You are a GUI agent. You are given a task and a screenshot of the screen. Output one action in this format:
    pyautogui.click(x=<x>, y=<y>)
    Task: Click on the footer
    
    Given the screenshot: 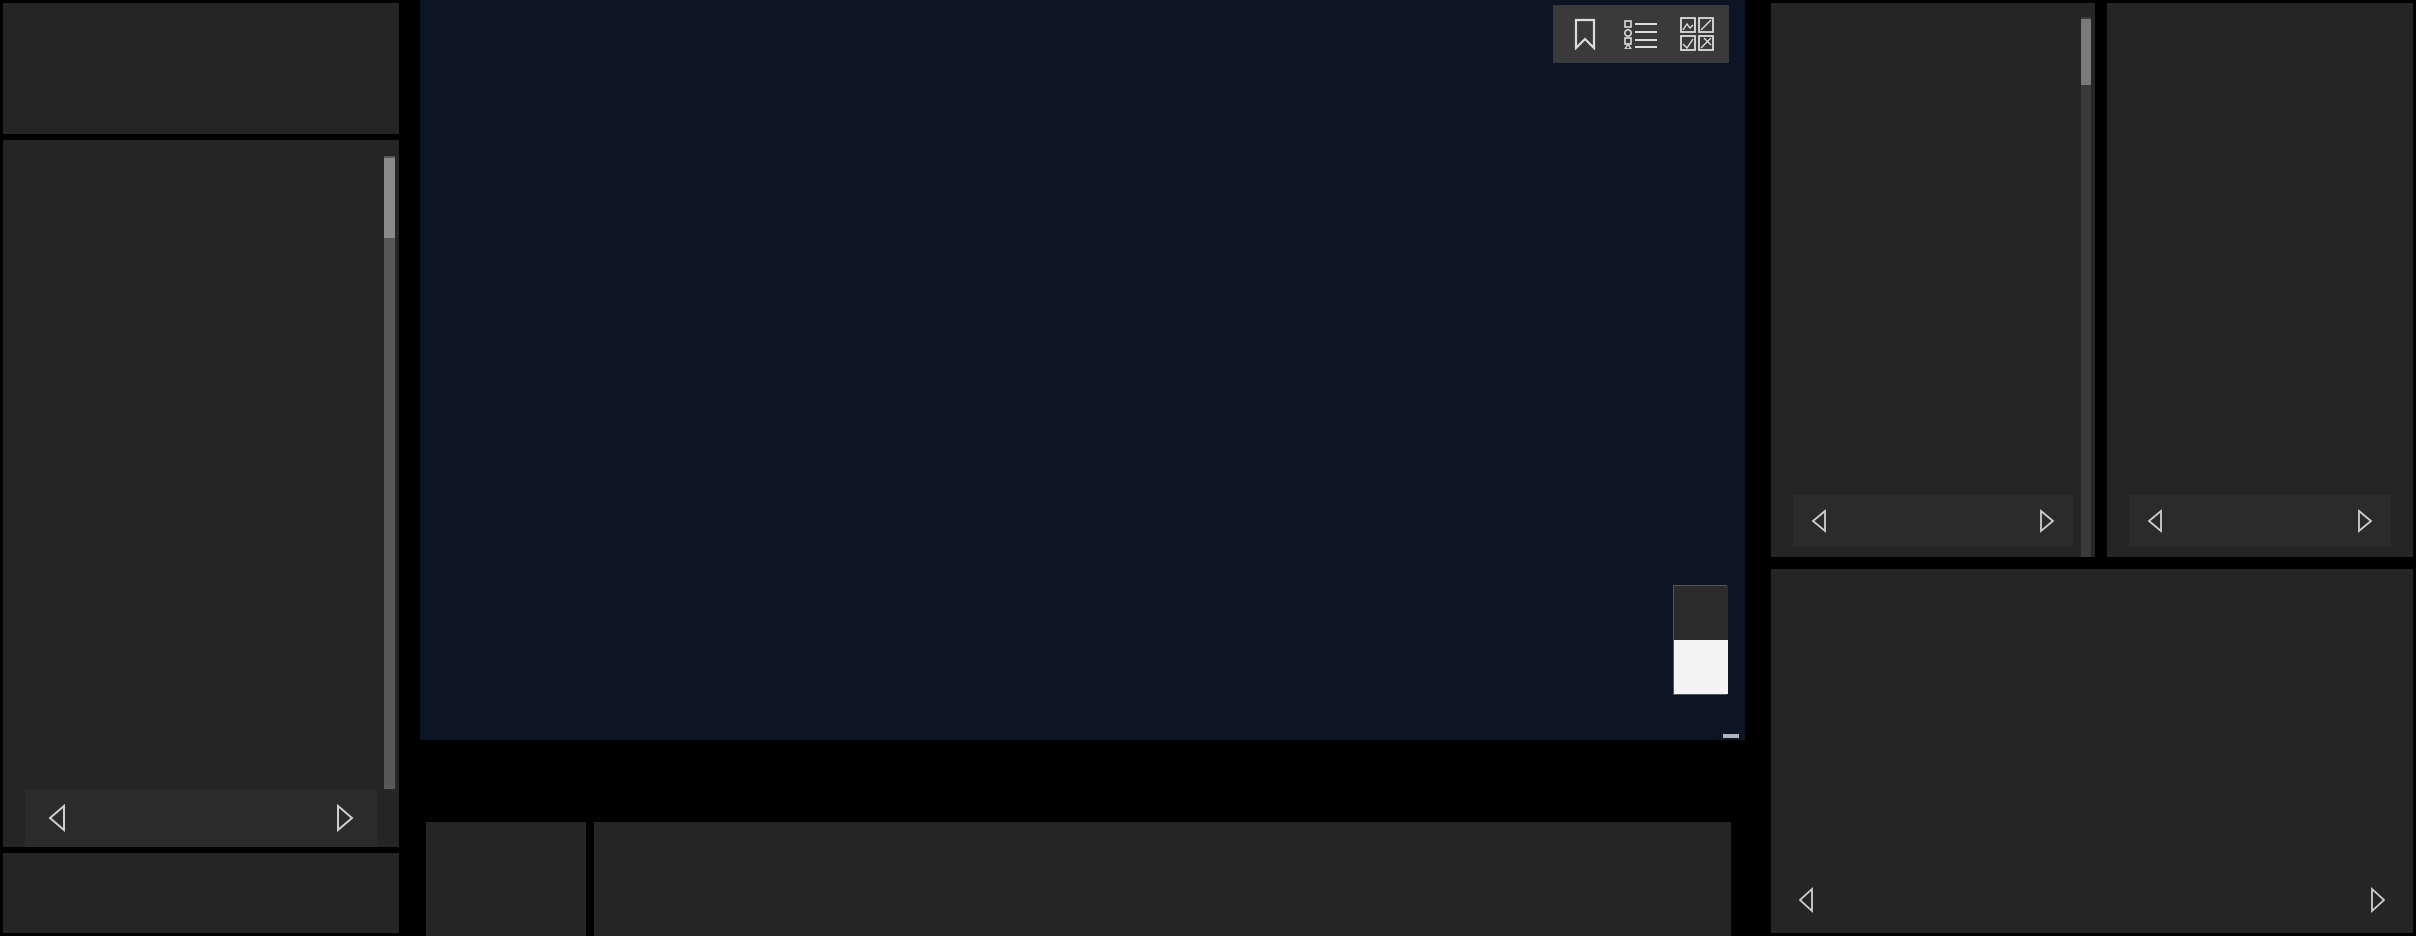 What is the action you would take?
    pyautogui.click(x=1076, y=877)
    